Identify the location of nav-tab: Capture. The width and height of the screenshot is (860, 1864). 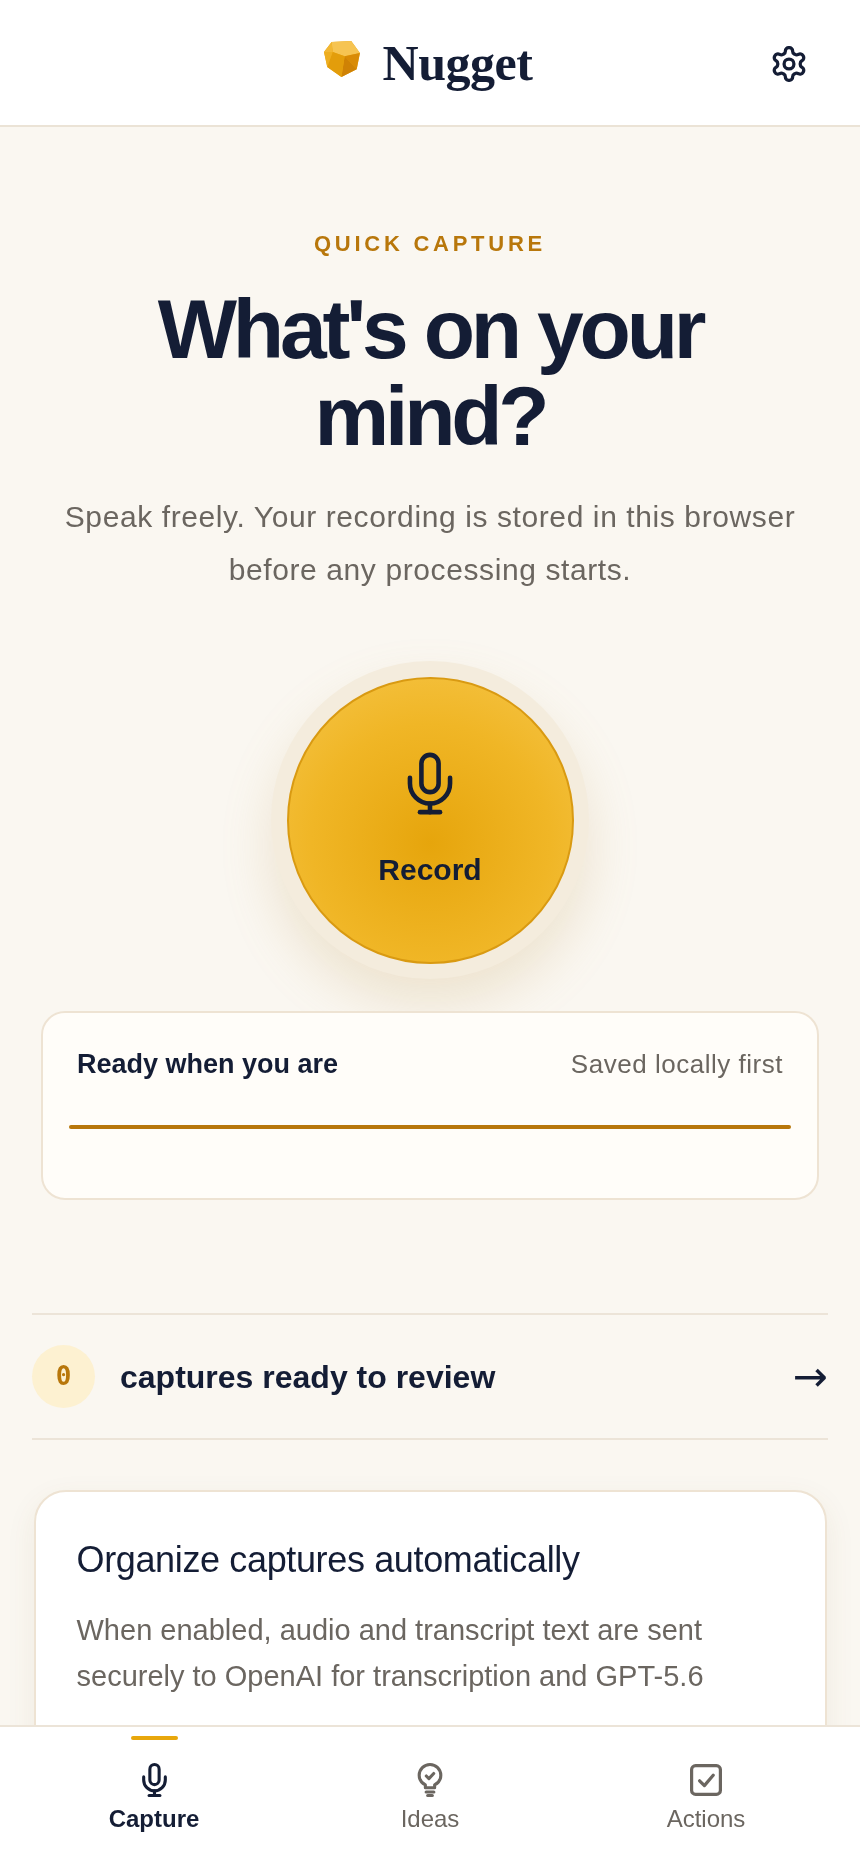
(154, 1780).